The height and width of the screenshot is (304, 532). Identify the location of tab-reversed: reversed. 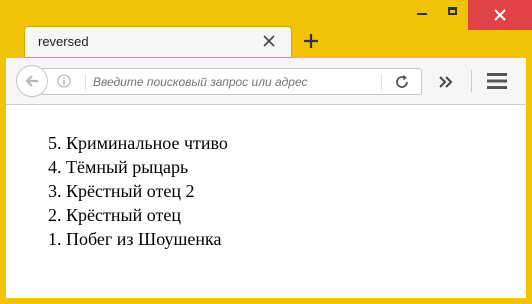
(158, 42).